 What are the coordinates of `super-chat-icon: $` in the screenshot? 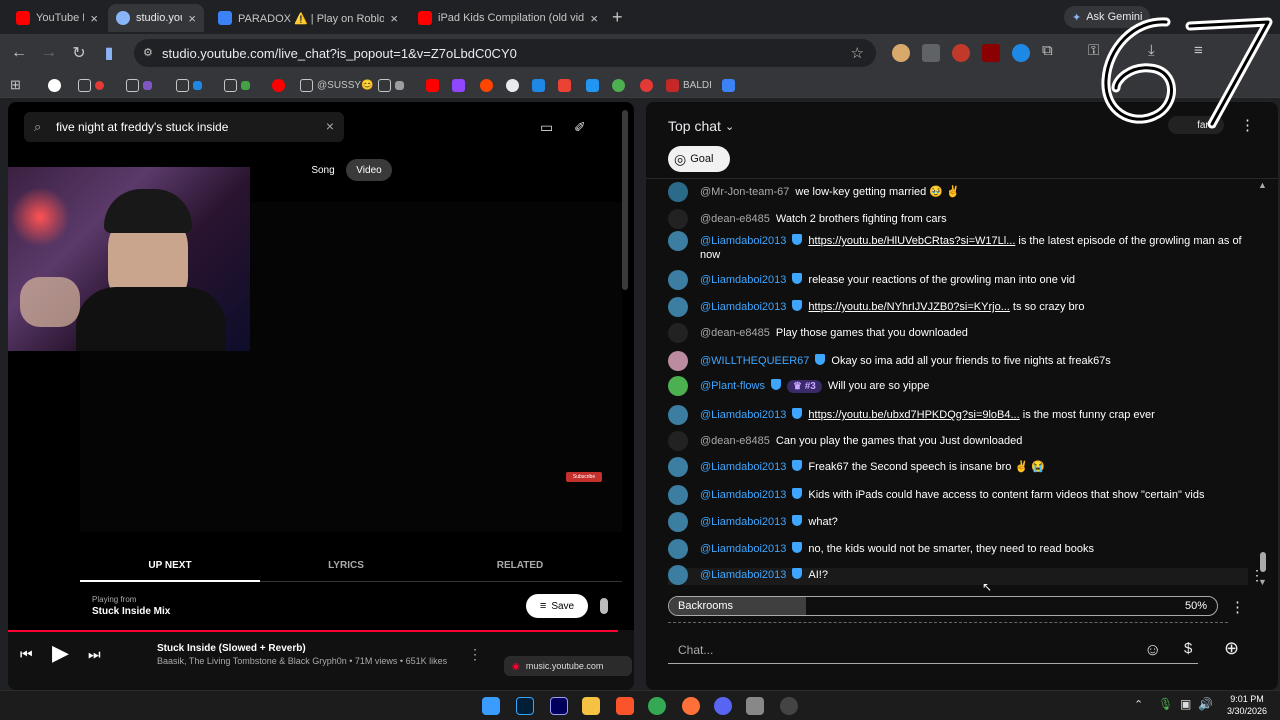 It's located at (1188, 648).